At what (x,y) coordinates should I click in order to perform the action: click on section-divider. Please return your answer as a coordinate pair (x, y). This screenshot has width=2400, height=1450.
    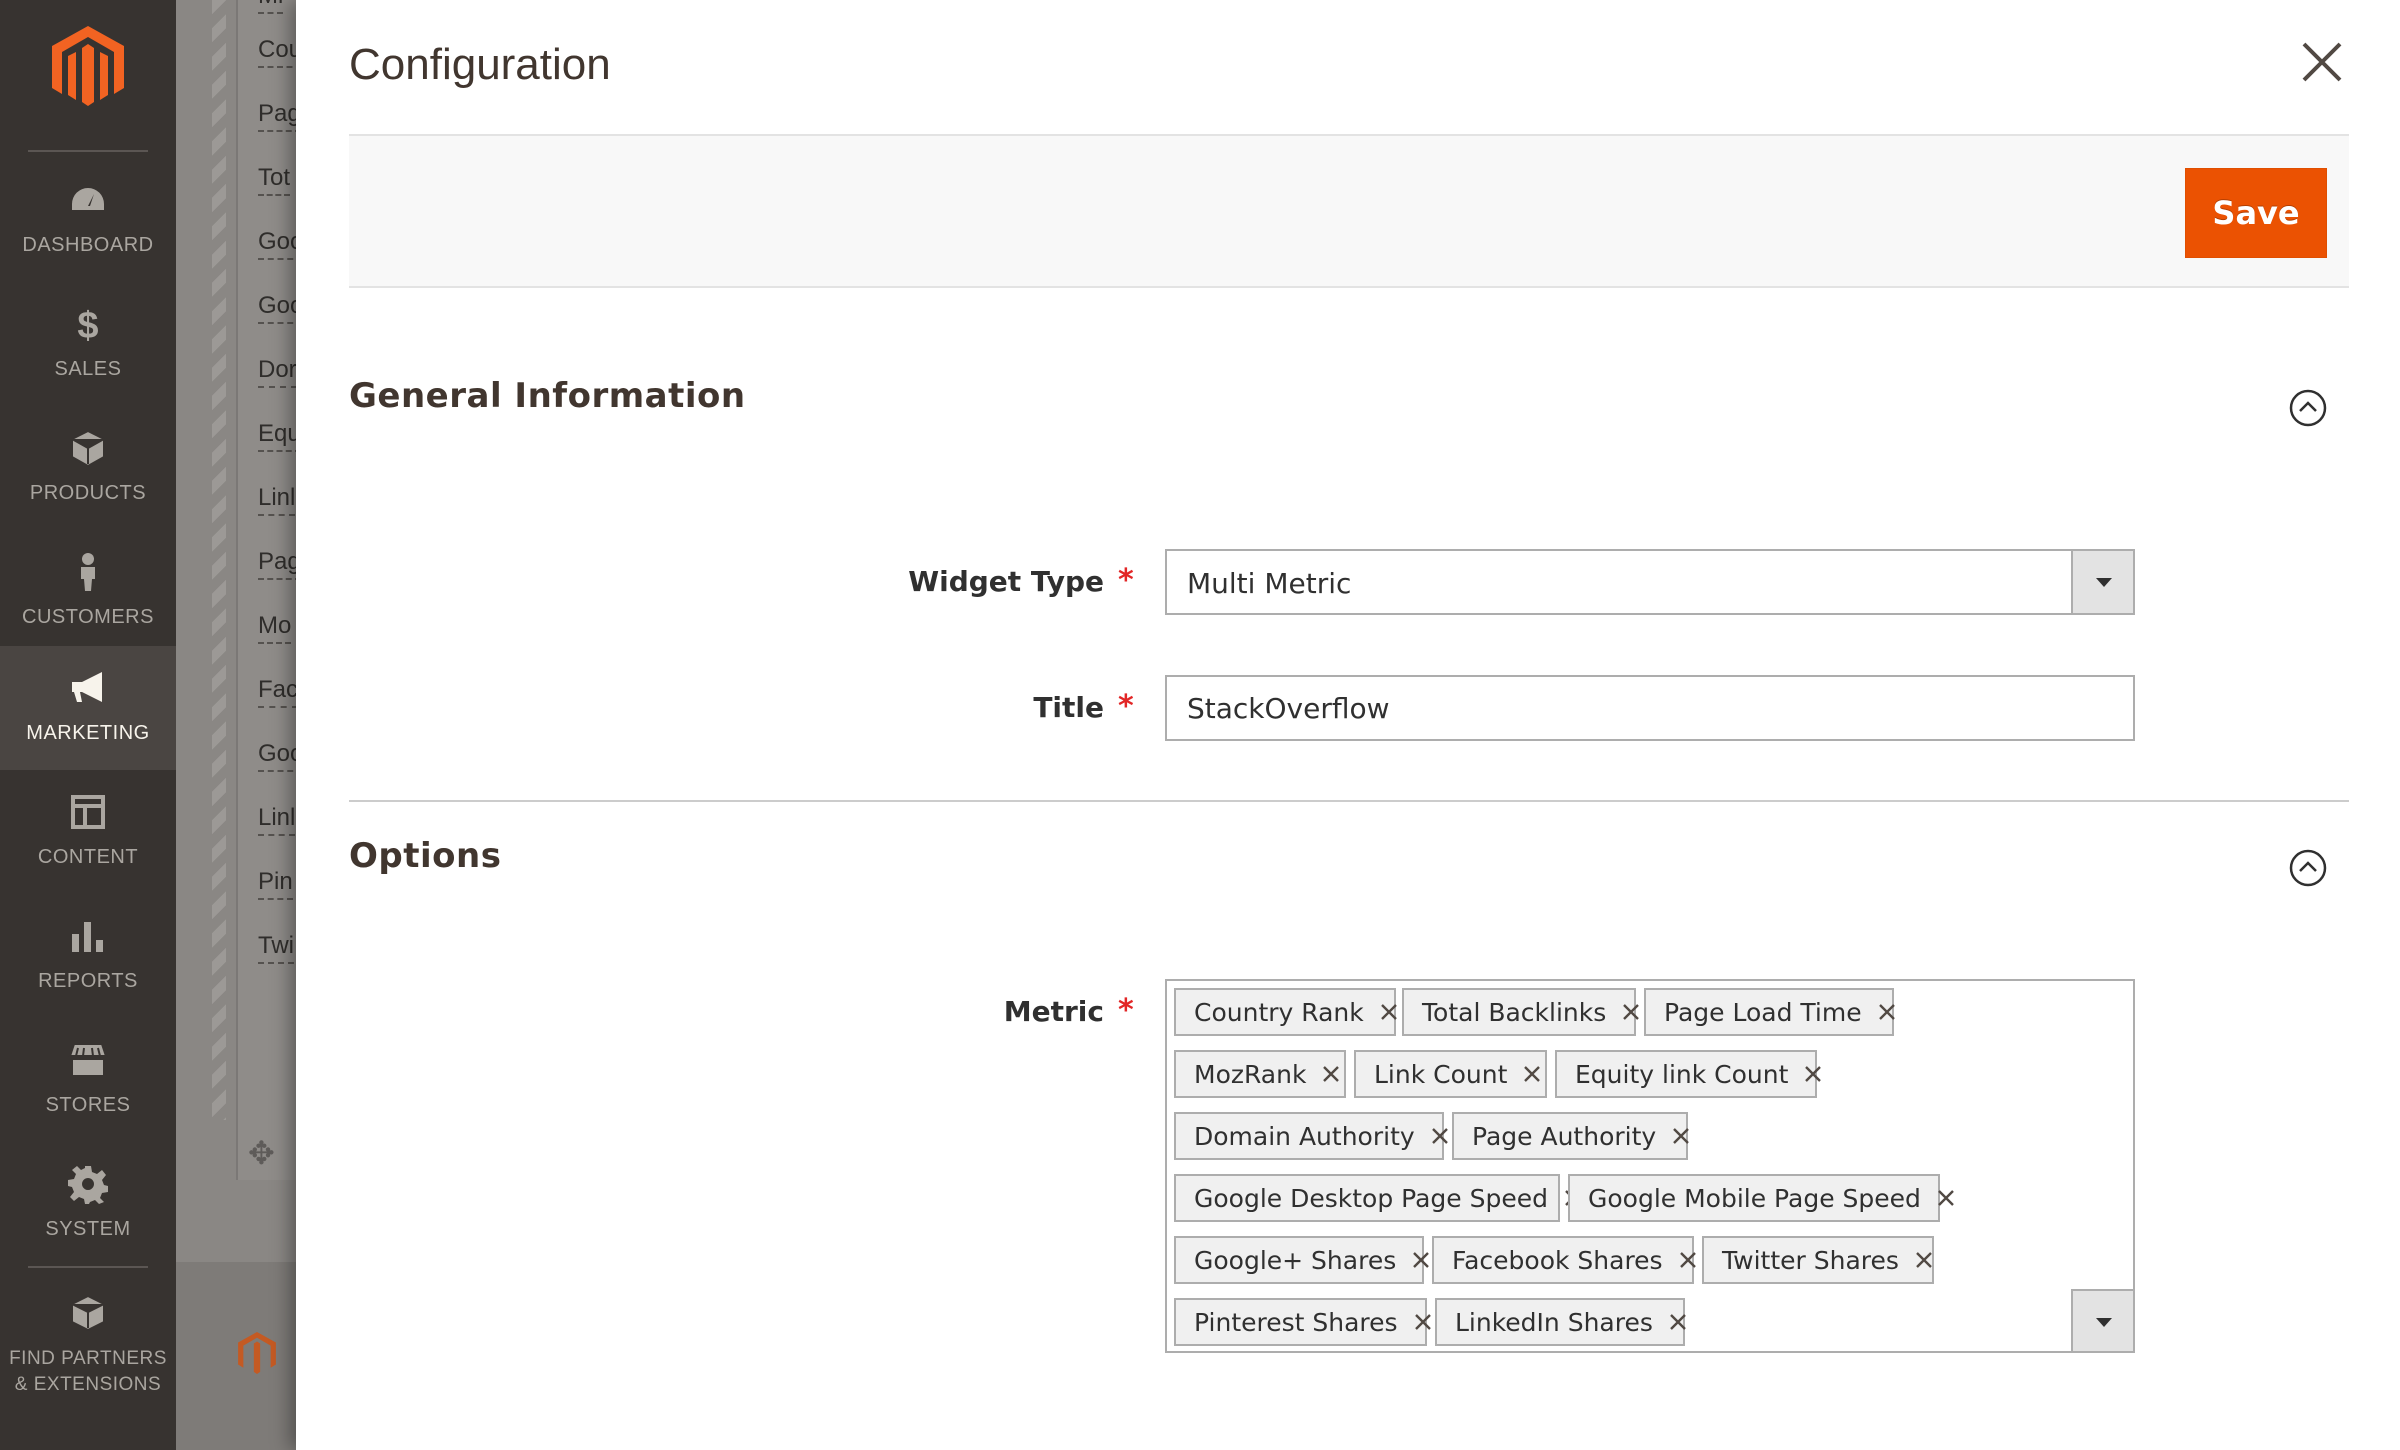
    Looking at the image, I should click on (1349, 801).